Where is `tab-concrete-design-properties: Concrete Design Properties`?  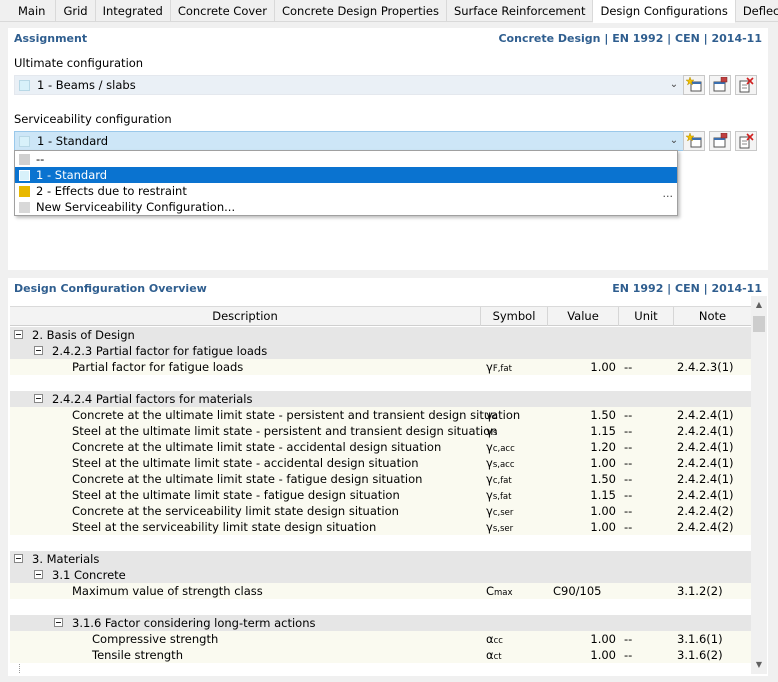 tab-concrete-design-properties: Concrete Design Properties is located at coordinates (361, 11).